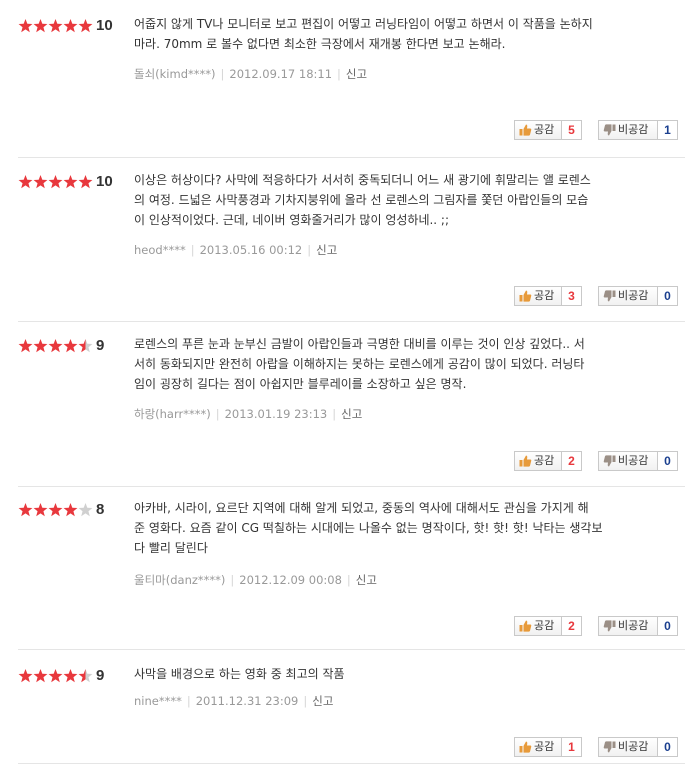  I want to click on rating: 8, so click(74, 509).